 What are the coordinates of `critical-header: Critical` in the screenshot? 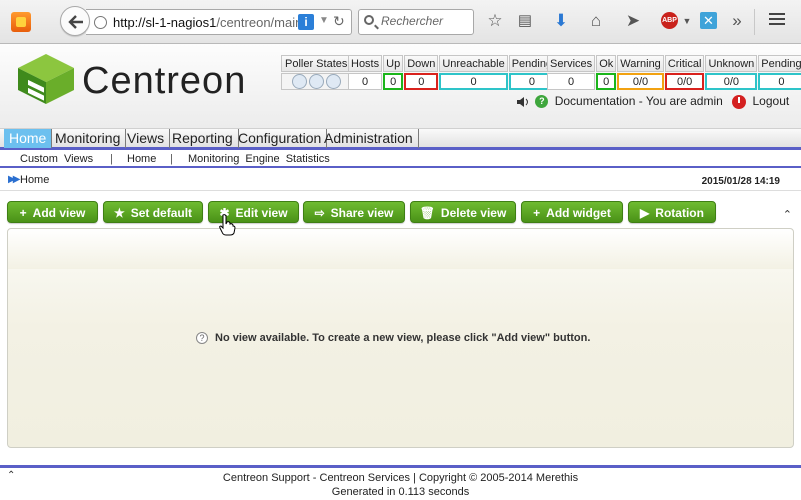 It's located at (684, 63).